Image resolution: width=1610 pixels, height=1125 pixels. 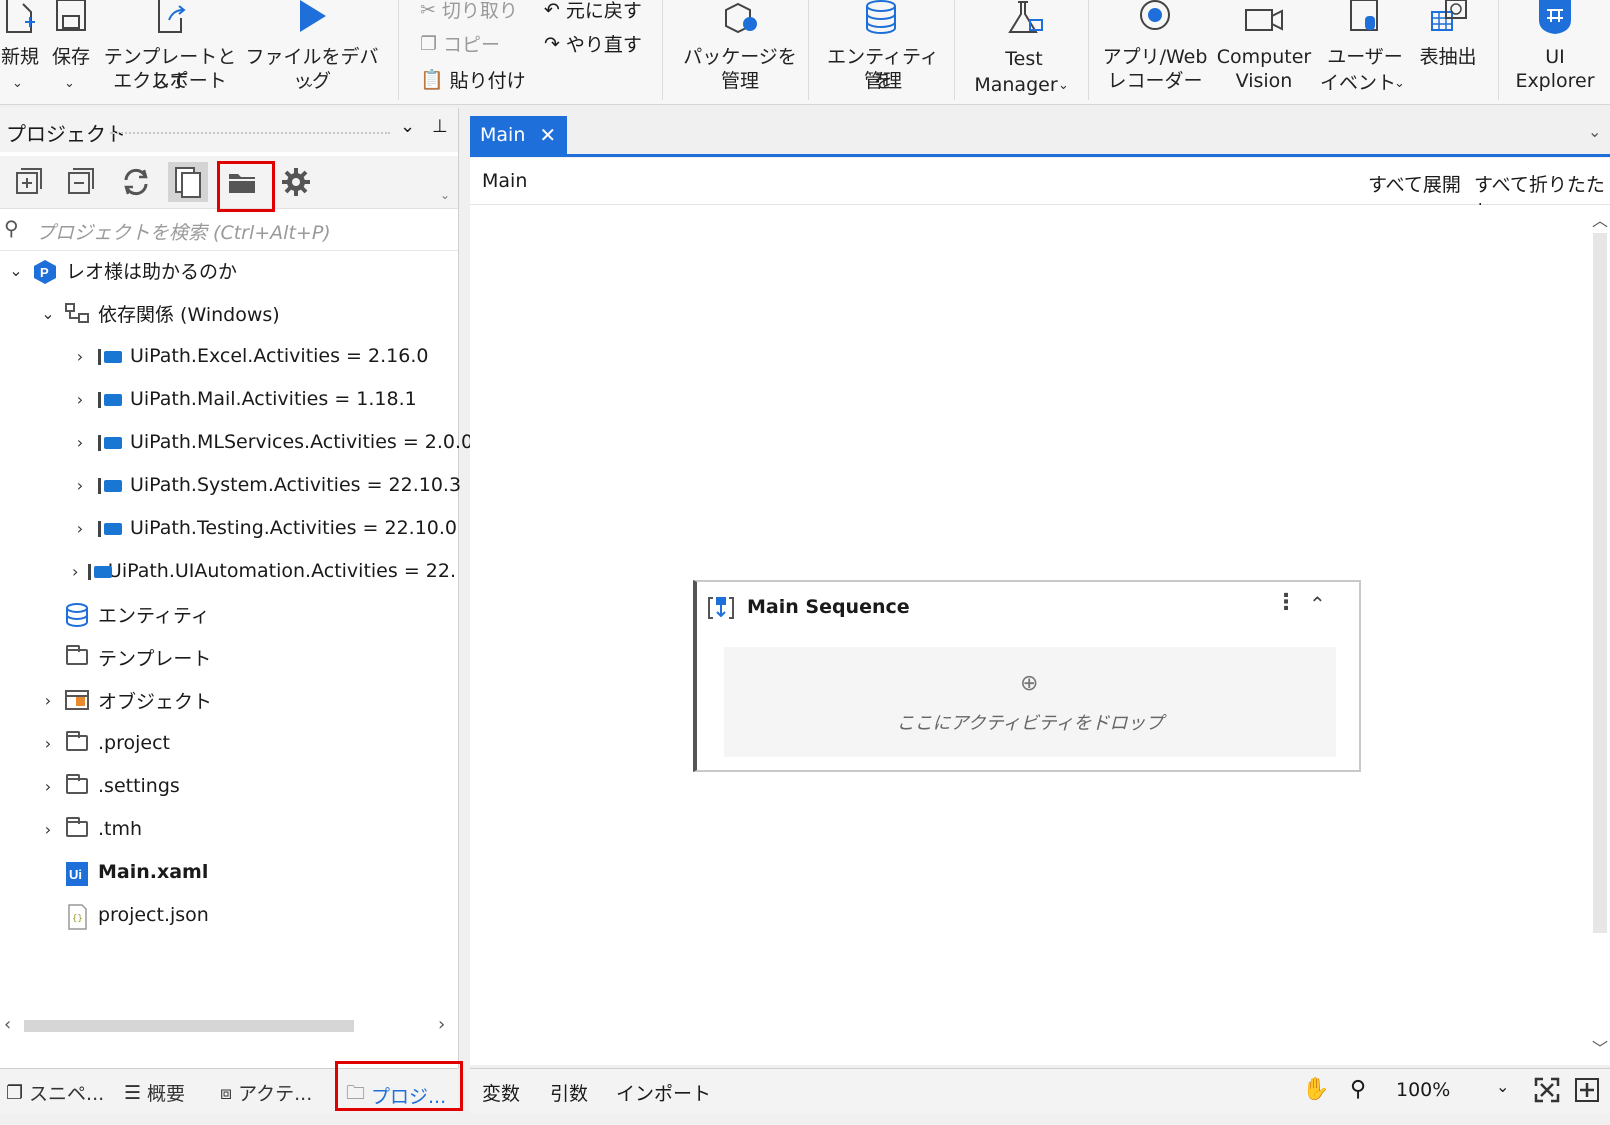 I want to click on main-sequence-activity: Main Sequence ⋮ ⌃ ⊕ ここにアクティビティをドロップ, so click(x=1027, y=676).